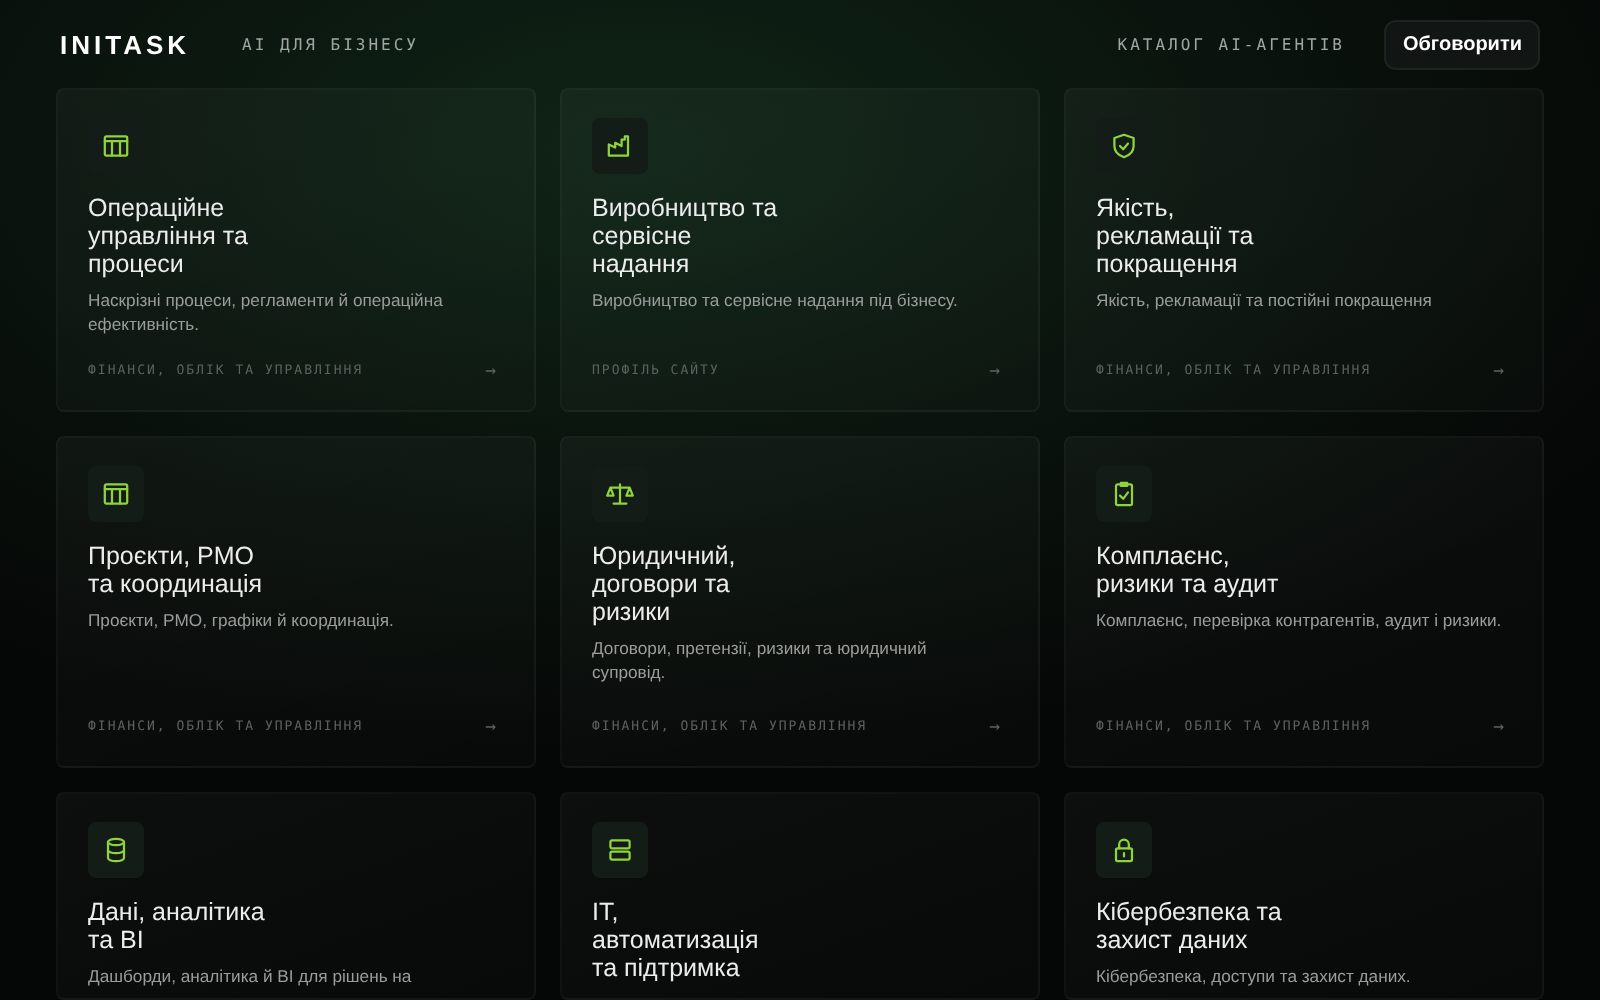  I want to click on card-title: Проєкти, PMO та координація, so click(176, 570).